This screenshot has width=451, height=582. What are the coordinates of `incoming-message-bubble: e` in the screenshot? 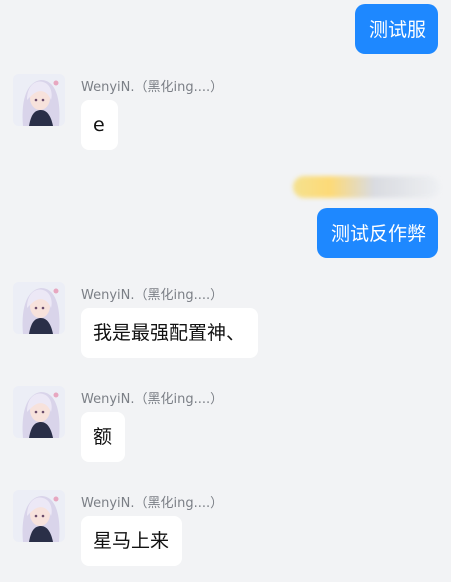 It's located at (99, 125).